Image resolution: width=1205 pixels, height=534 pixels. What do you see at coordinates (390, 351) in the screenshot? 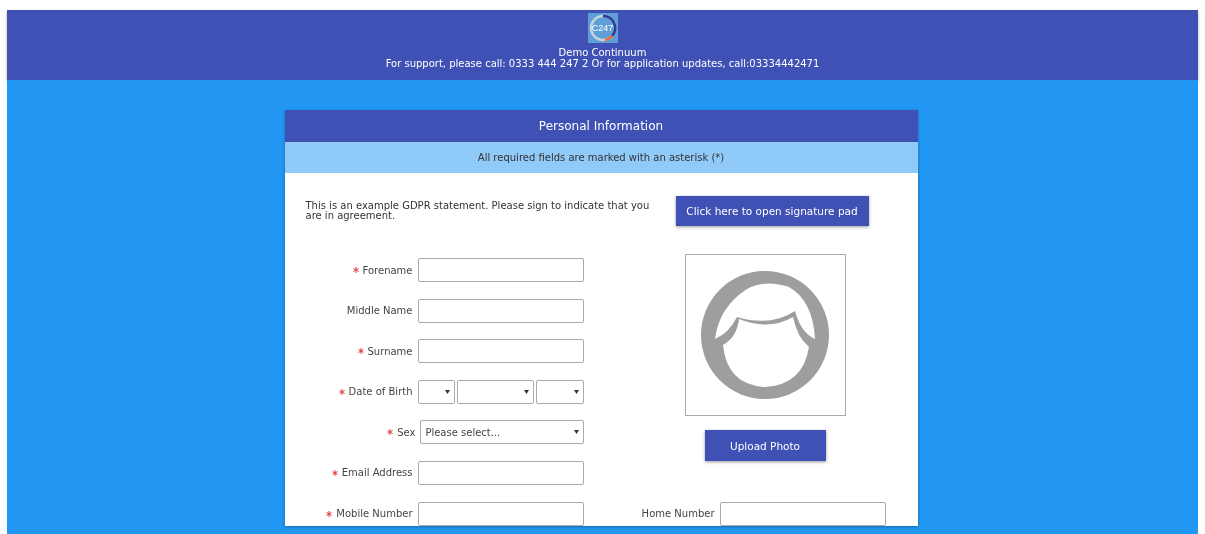
I see `field-label: Surname` at bounding box center [390, 351].